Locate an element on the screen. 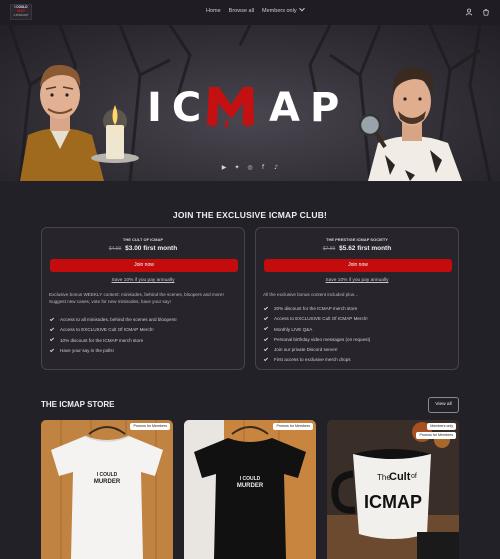  wordmark-left: IC is located at coordinates (179, 106).